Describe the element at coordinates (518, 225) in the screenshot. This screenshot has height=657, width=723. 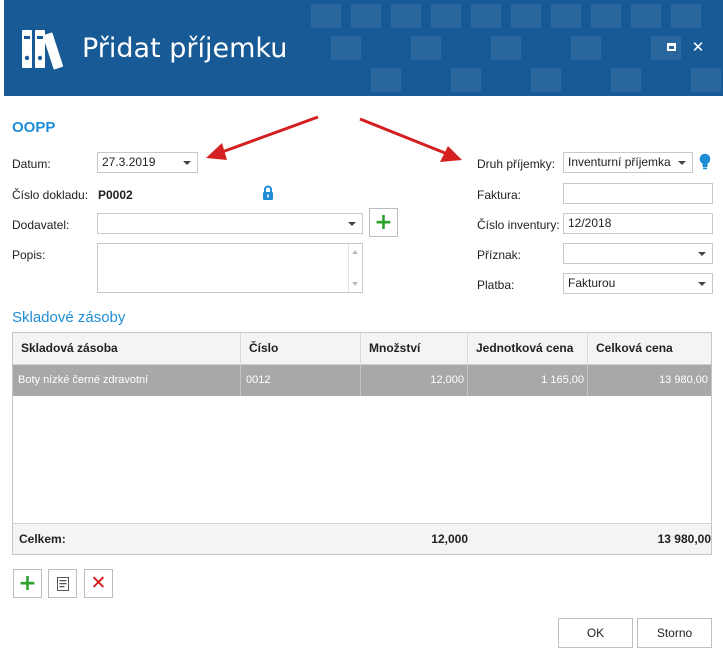
I see `cislo-inventury-label: Číslo inventury:` at that location.